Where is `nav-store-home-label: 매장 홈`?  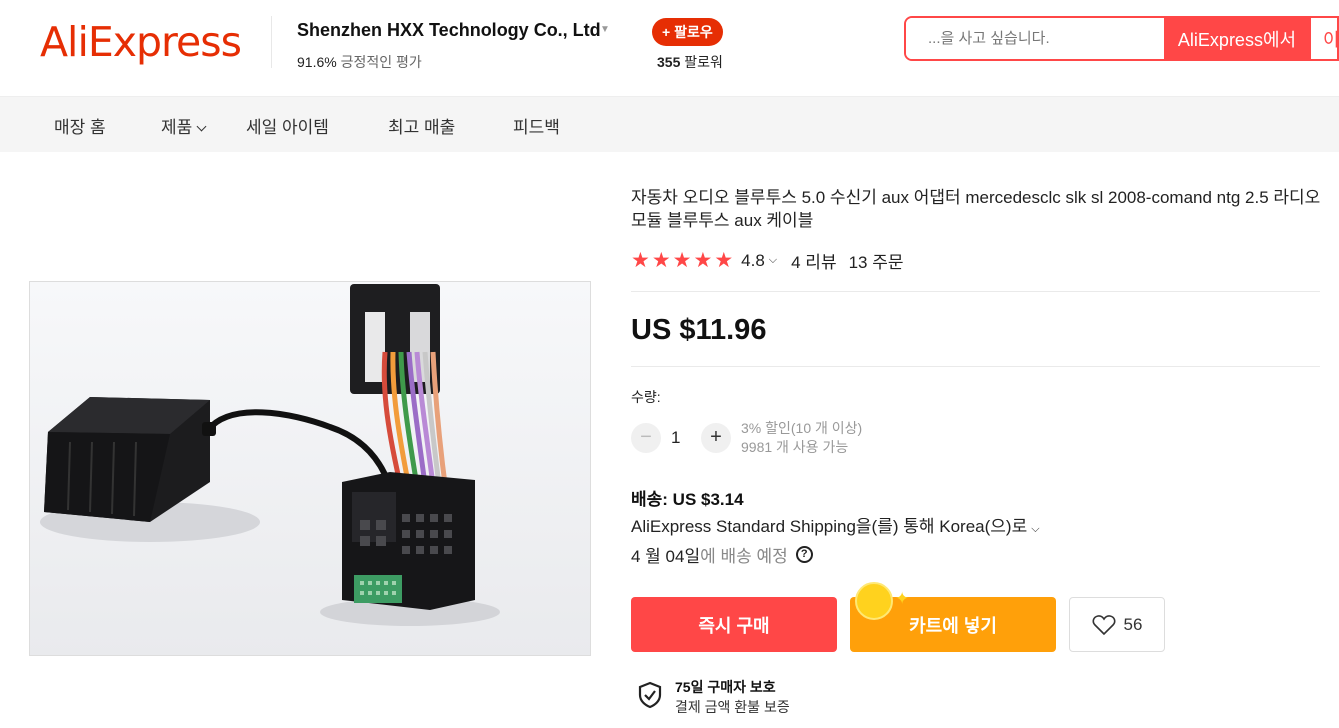
nav-store-home-label: 매장 홈 is located at coordinates (80, 127).